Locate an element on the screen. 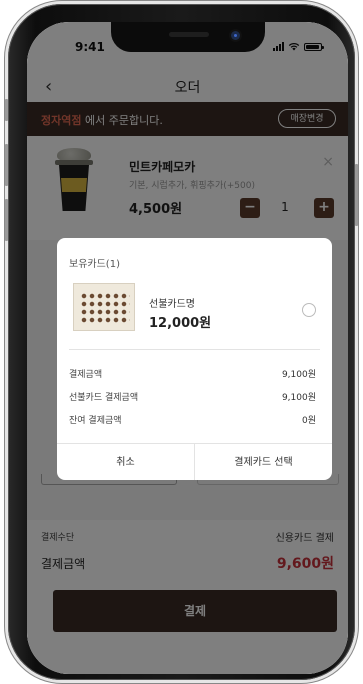 Image resolution: width=363 pixels, height=684 pixels. row-label-remaining-amount: 잔여 결제금액 is located at coordinates (95, 421).